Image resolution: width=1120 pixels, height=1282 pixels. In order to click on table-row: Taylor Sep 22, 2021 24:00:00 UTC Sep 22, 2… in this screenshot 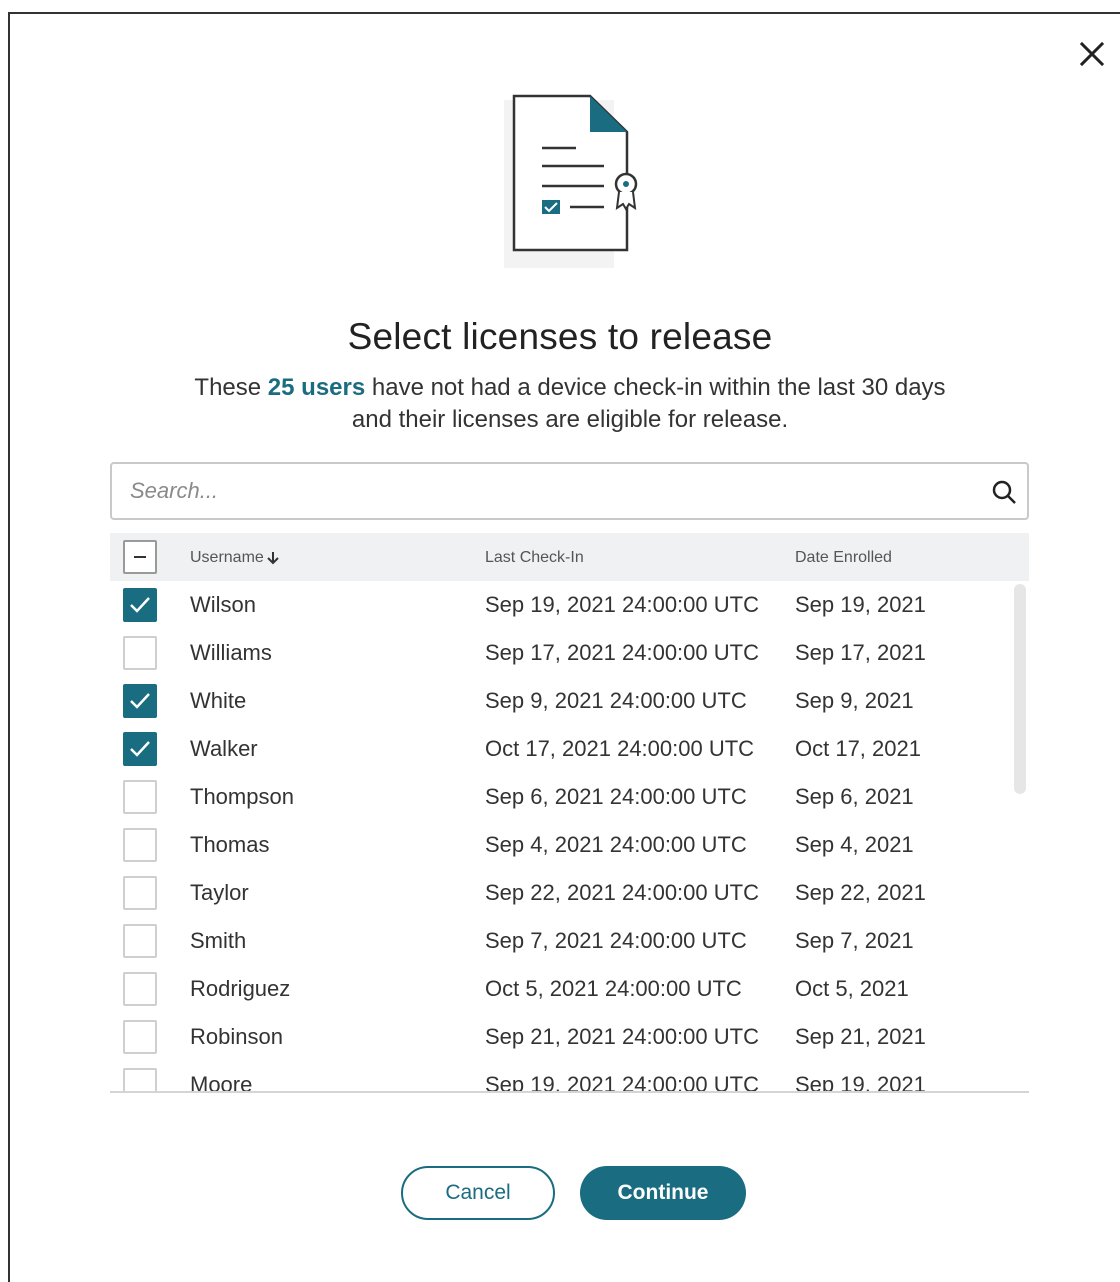, I will do `click(569, 893)`.